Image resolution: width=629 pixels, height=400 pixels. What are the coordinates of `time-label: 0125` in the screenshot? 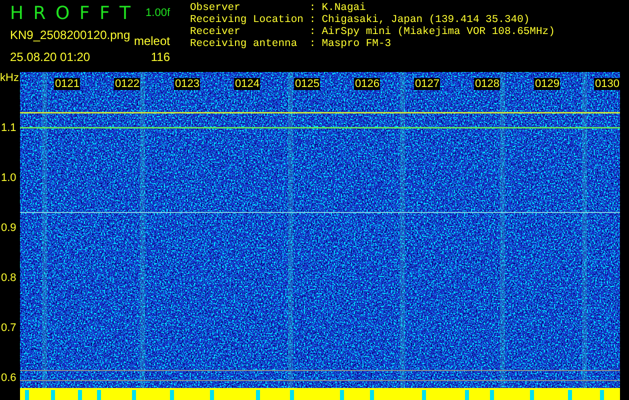 It's located at (307, 84).